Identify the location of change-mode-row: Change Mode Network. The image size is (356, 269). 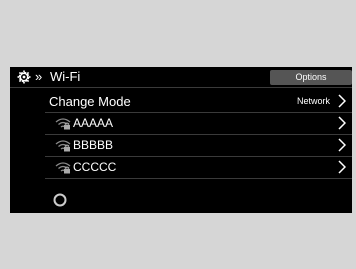
(198, 102).